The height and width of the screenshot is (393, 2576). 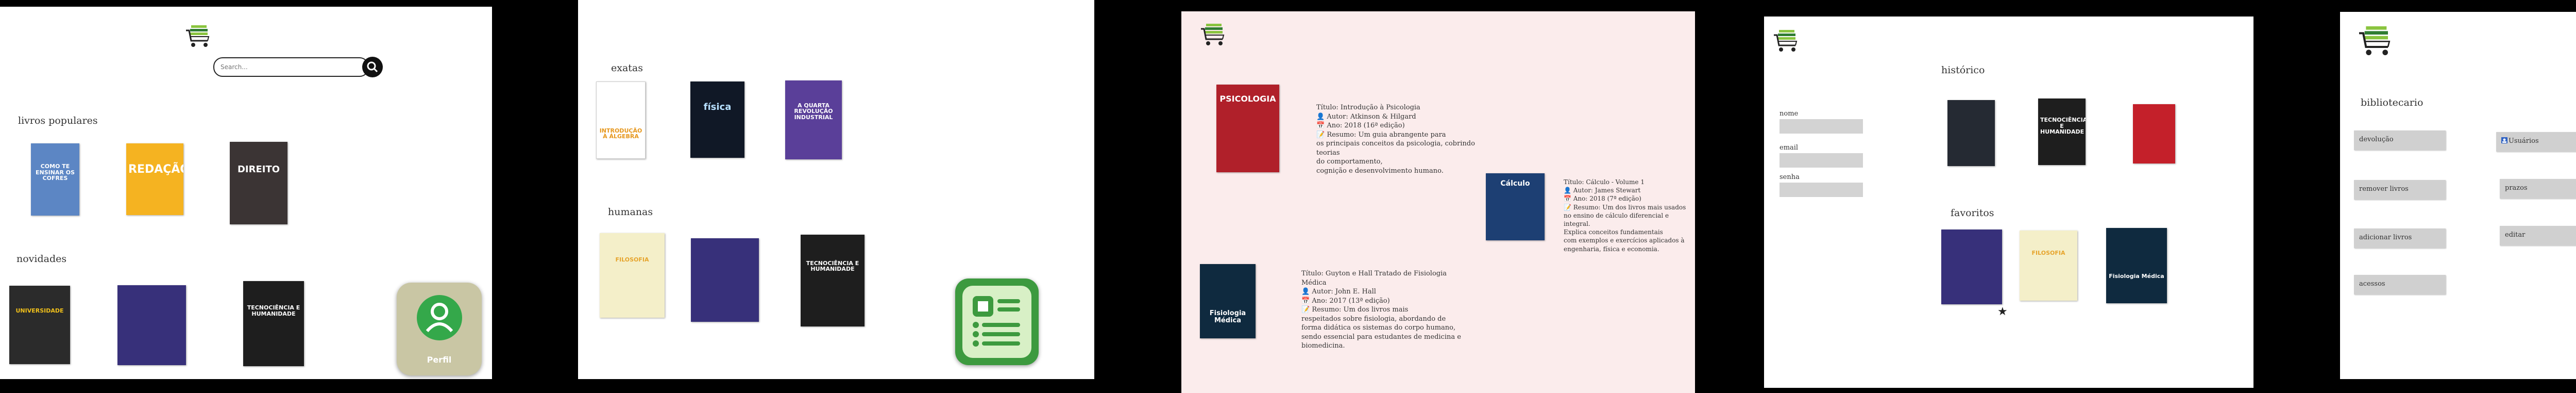 I want to click on search-button, so click(x=372, y=67).